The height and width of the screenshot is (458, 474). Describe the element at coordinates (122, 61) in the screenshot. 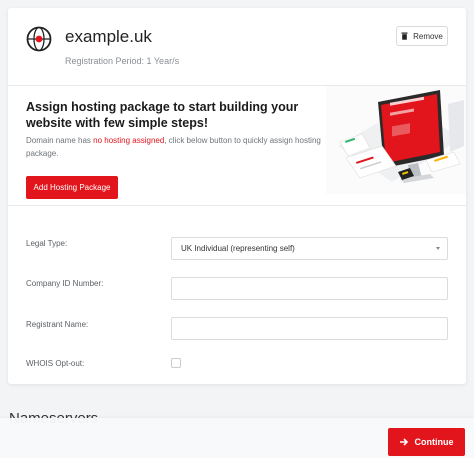

I see `registration-period: Registration Period: 1 Year/s` at that location.